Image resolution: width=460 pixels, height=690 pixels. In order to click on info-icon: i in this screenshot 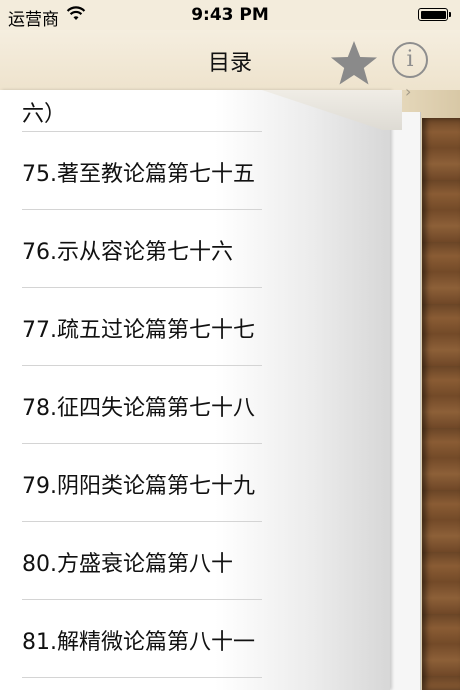, I will do `click(410, 59)`.